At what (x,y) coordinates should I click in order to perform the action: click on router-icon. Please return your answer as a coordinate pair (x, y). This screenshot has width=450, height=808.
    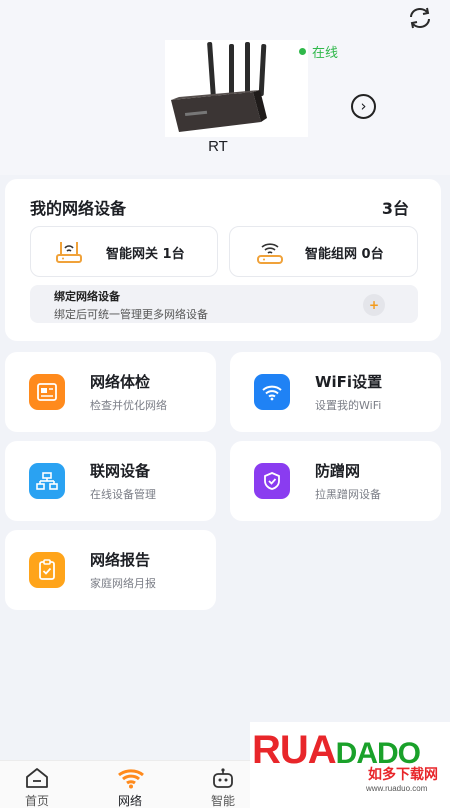
    Looking at the image, I should click on (69, 252).